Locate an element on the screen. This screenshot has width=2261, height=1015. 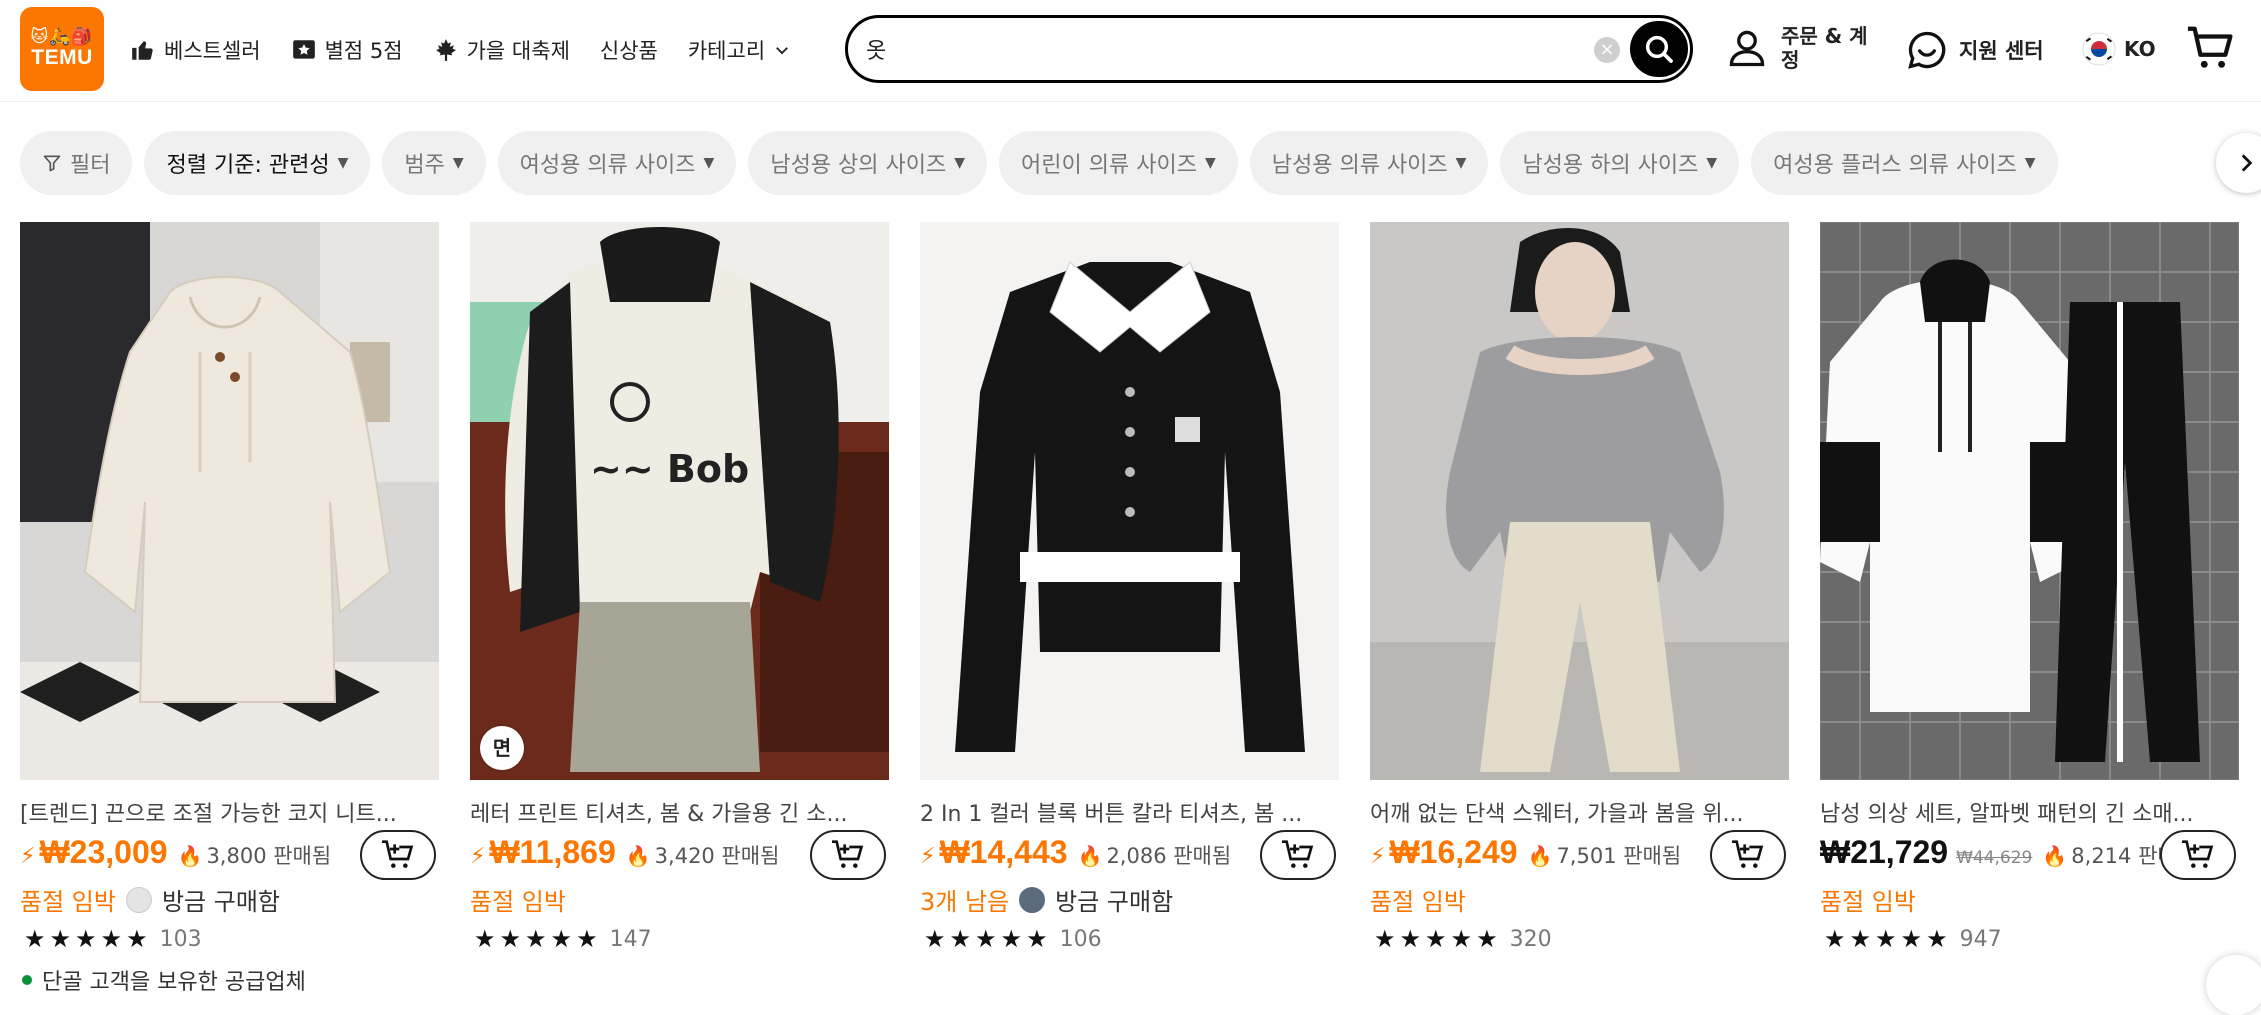
filter-label: 필터 is located at coordinates (90, 165).